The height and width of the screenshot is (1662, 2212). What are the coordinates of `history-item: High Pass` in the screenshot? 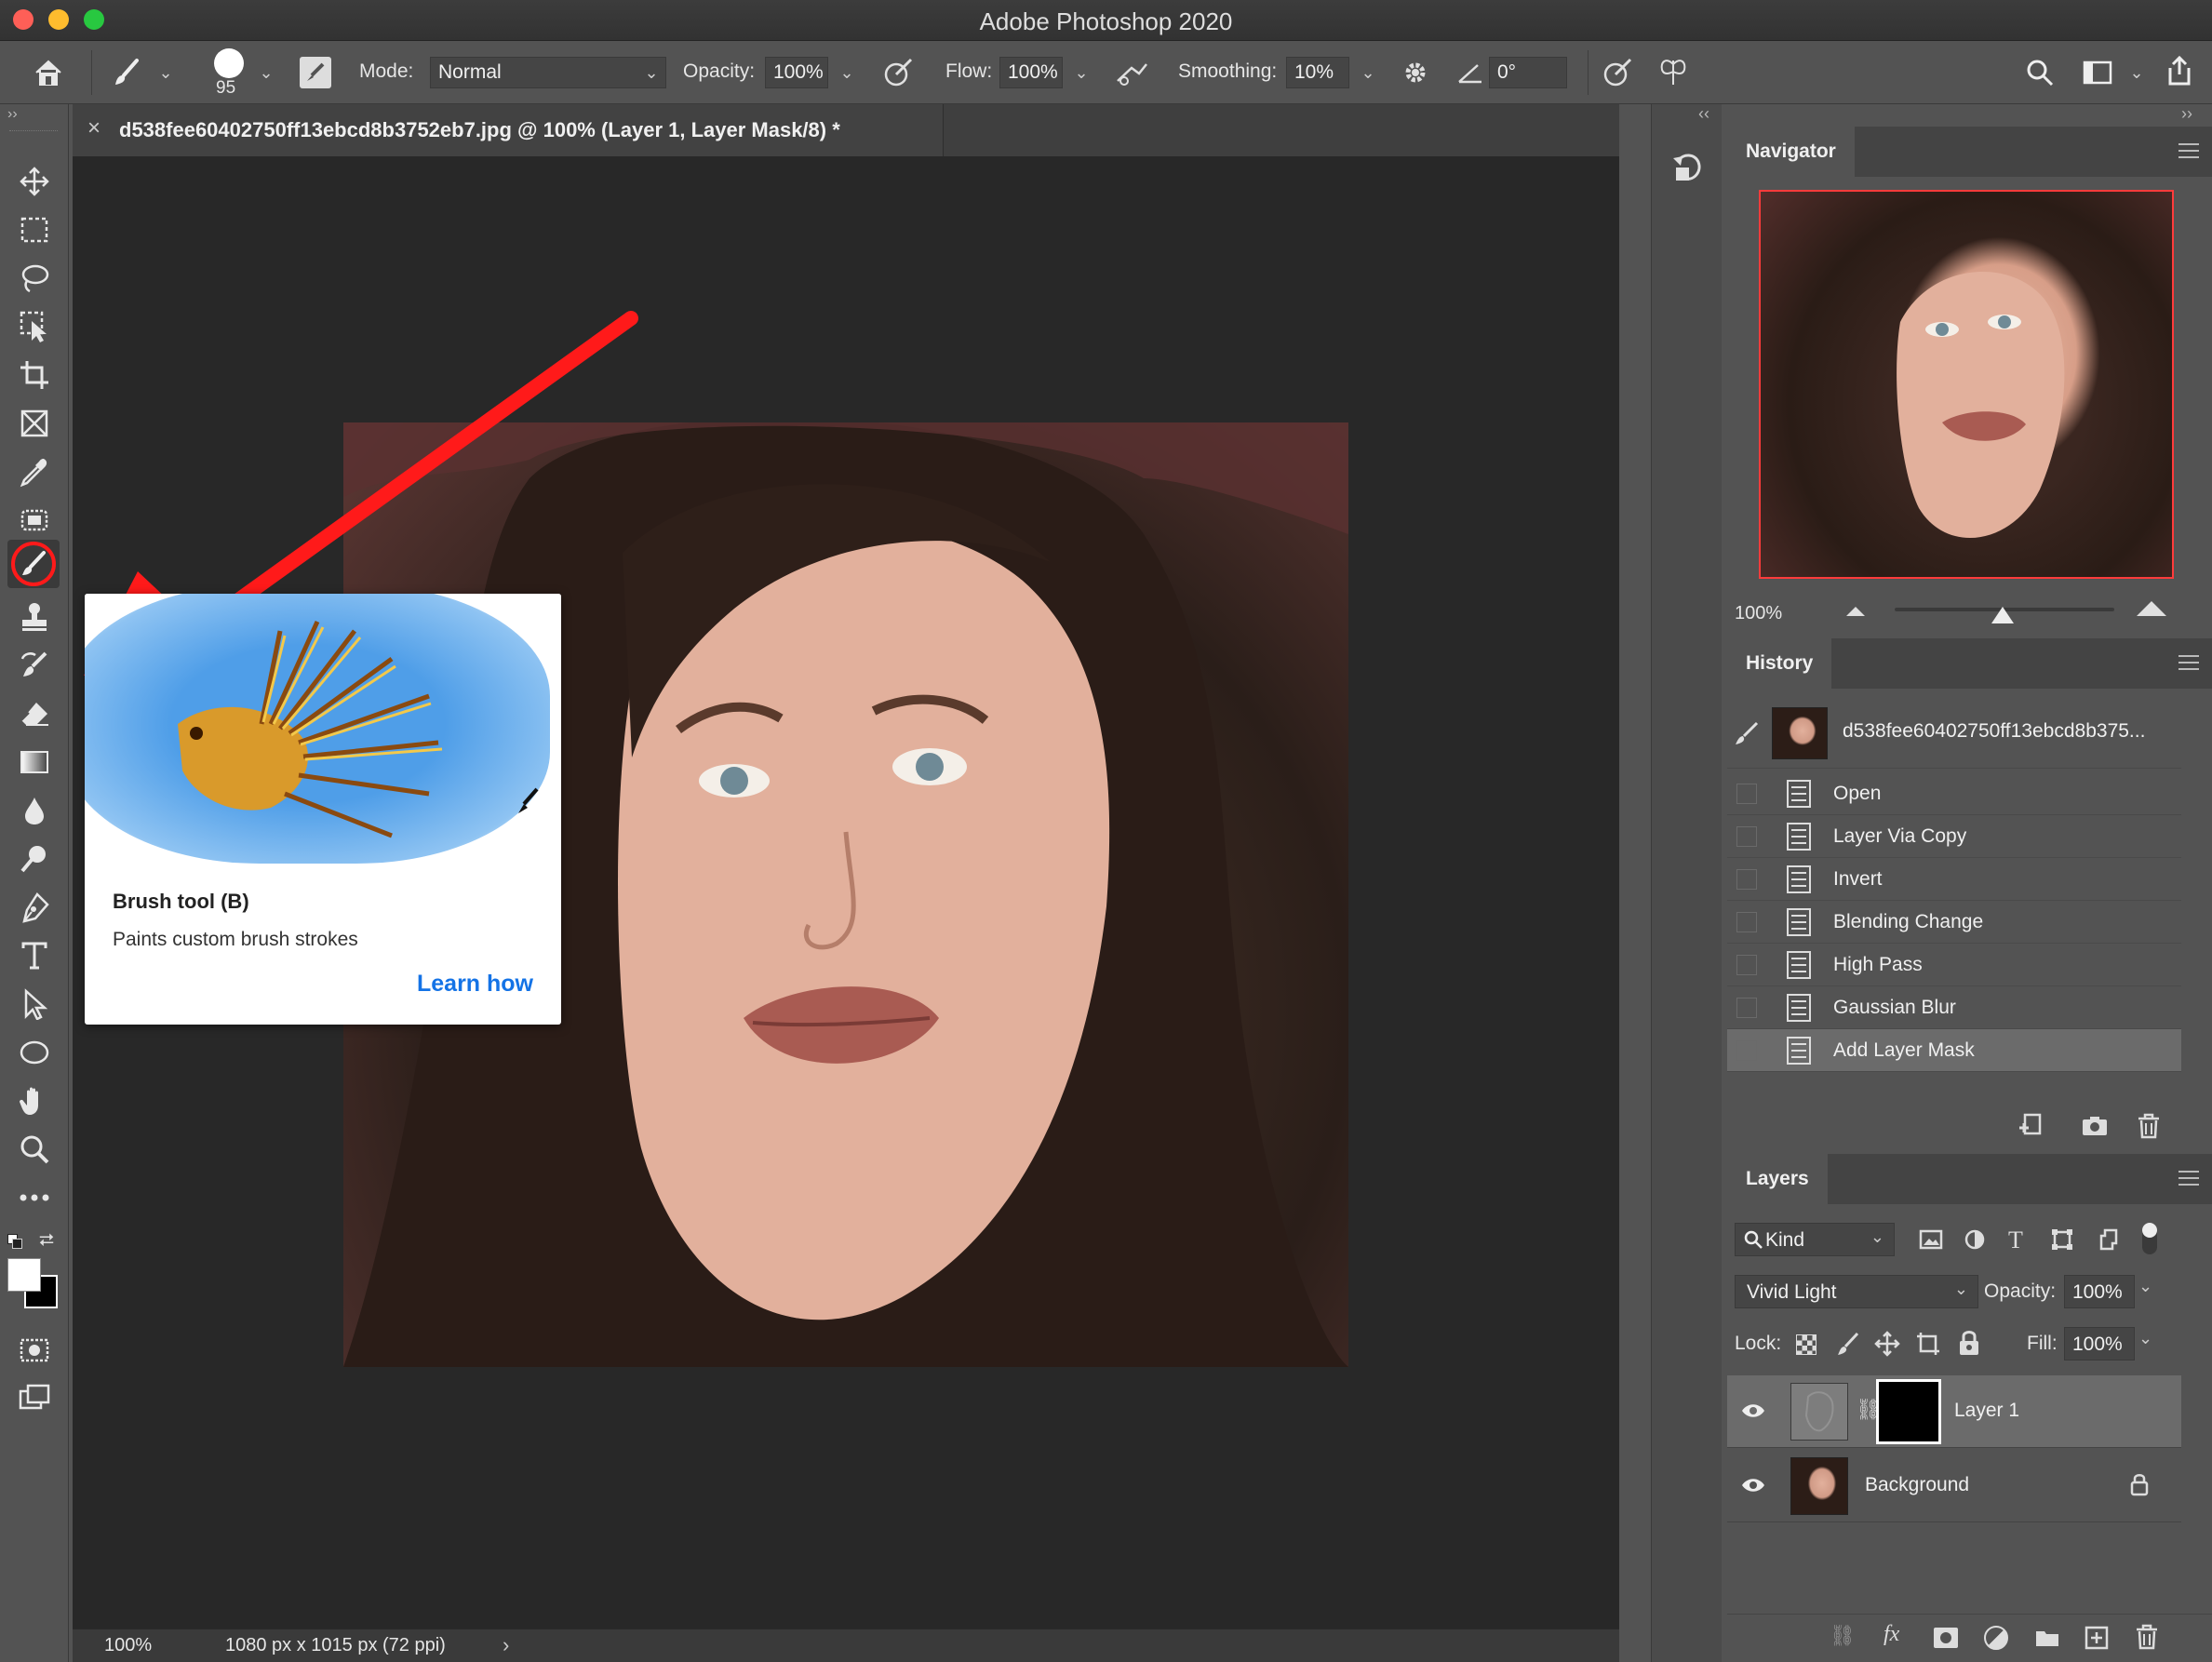 It's located at (1954, 965).